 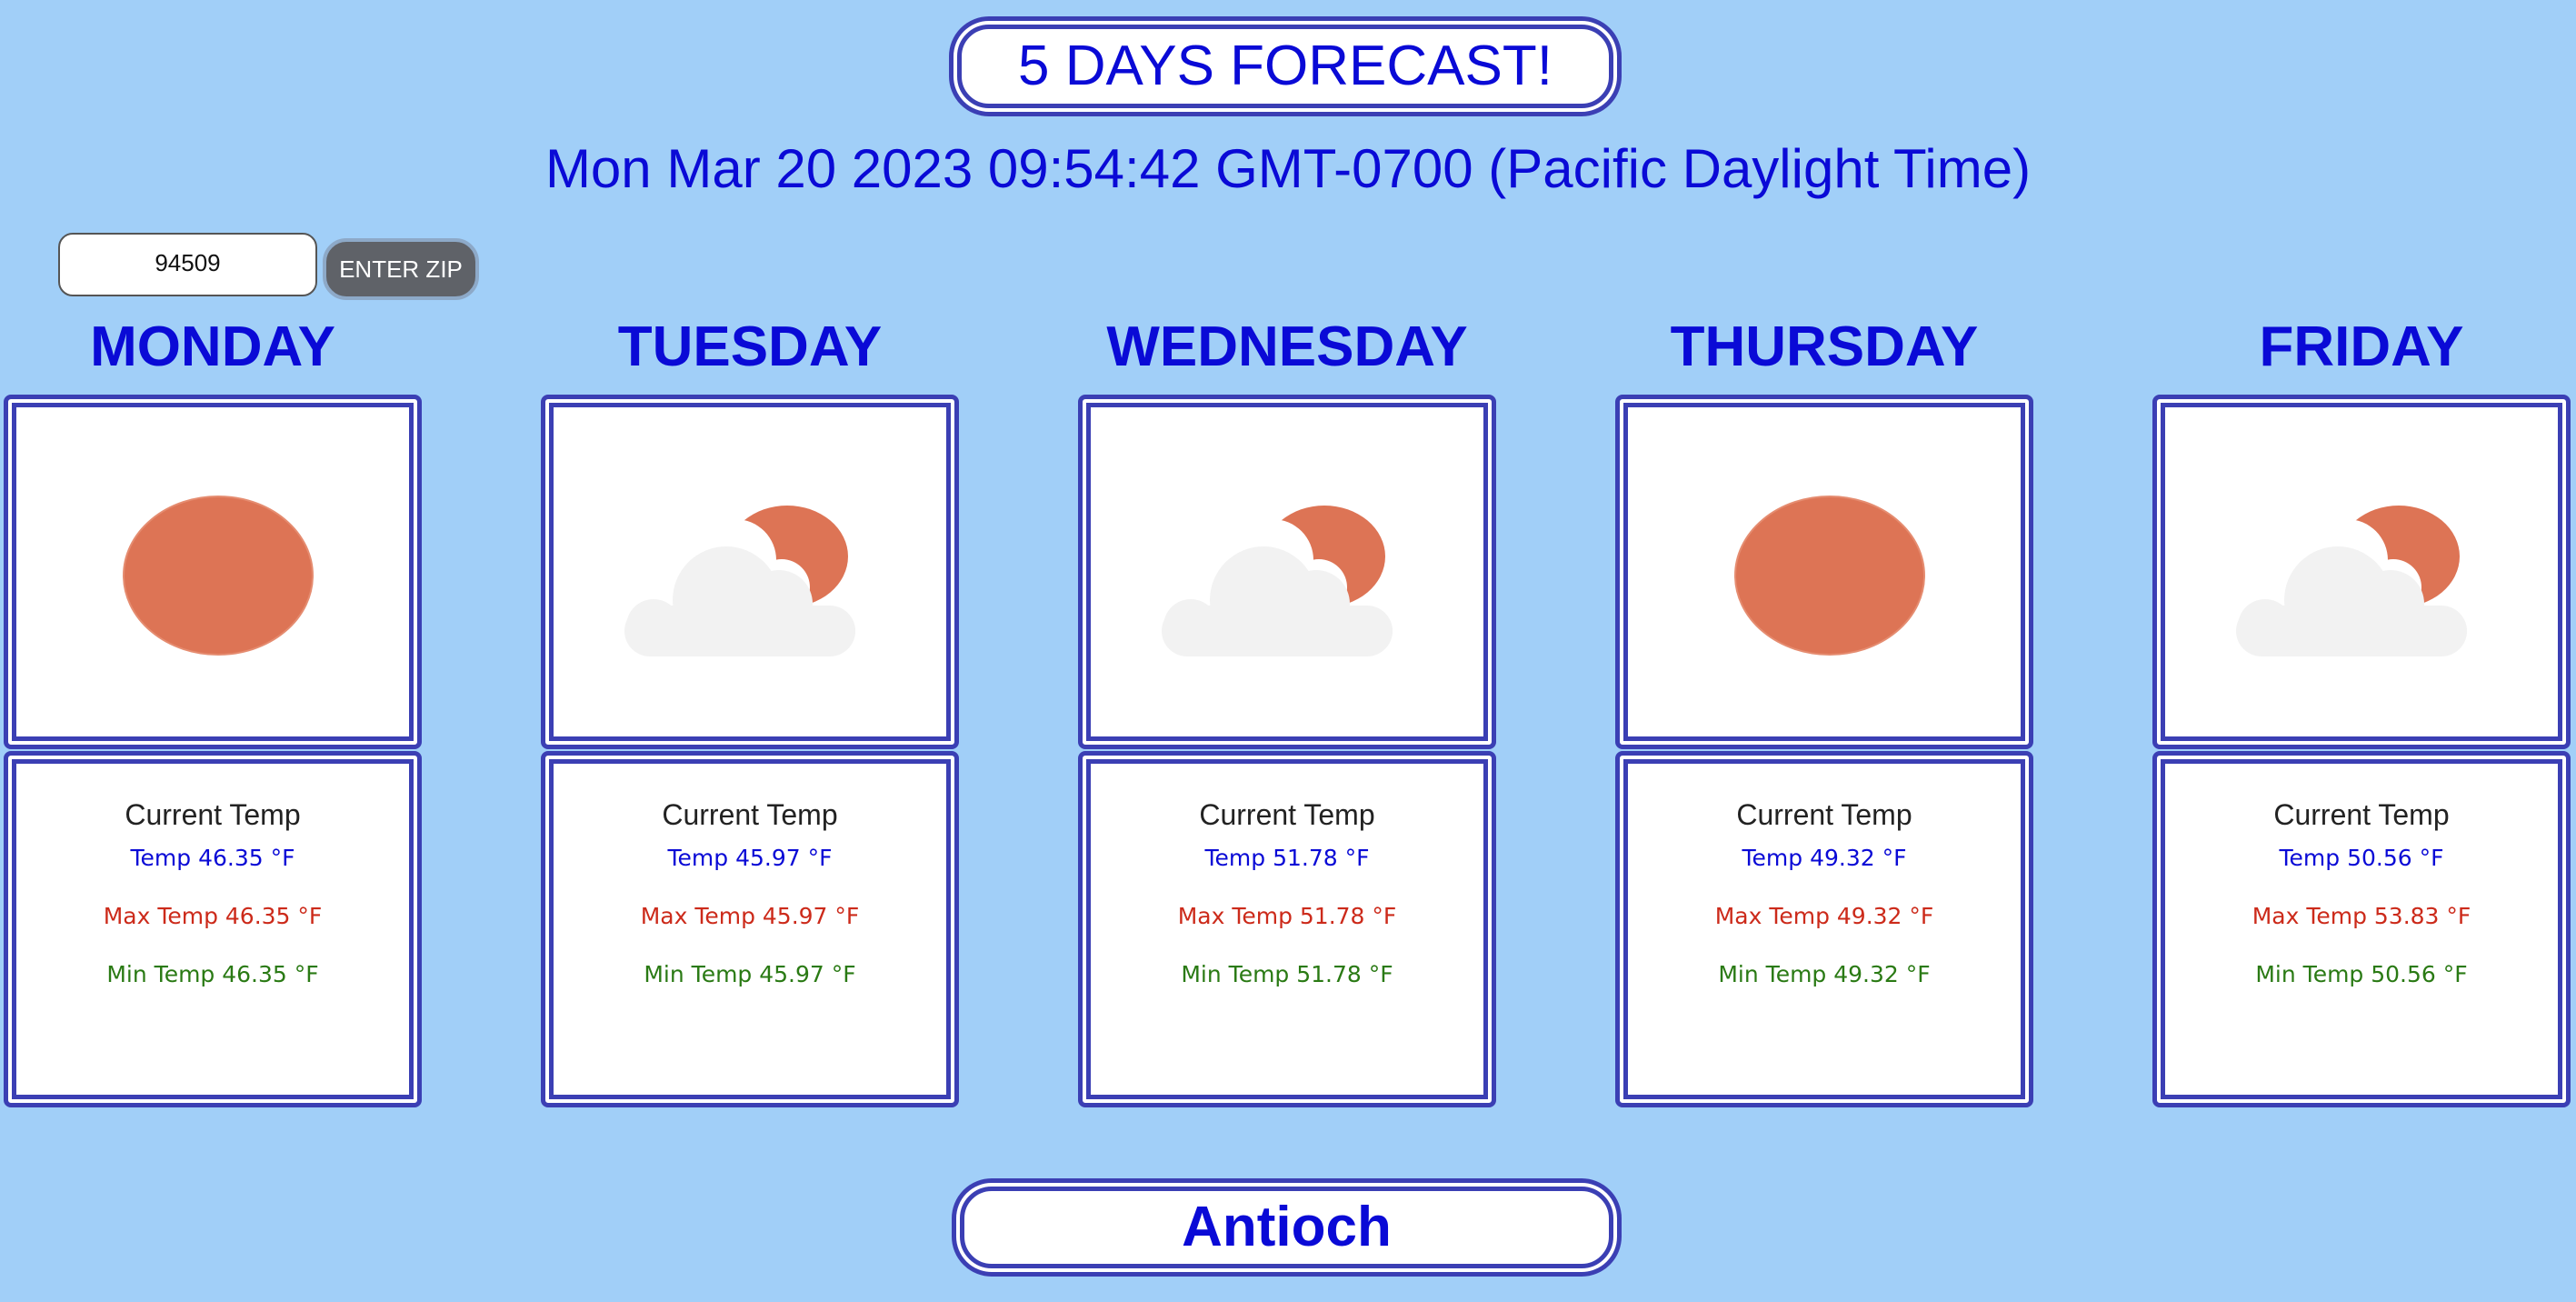 What do you see at coordinates (750, 858) in the screenshot?
I see `current-temp: Temp 45.97 °F` at bounding box center [750, 858].